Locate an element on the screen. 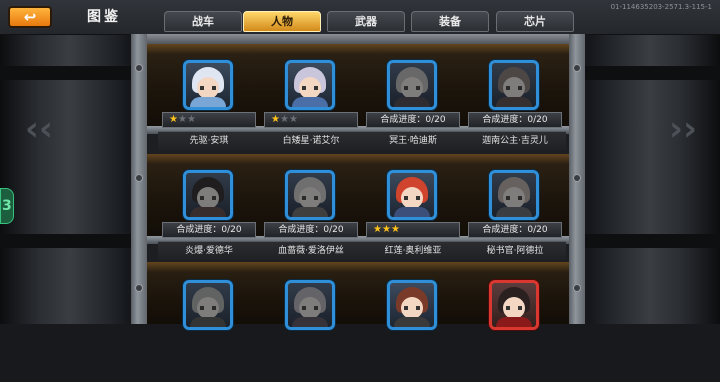 The image size is (720, 382). side-drawer-tab: 3 is located at coordinates (7, 206).